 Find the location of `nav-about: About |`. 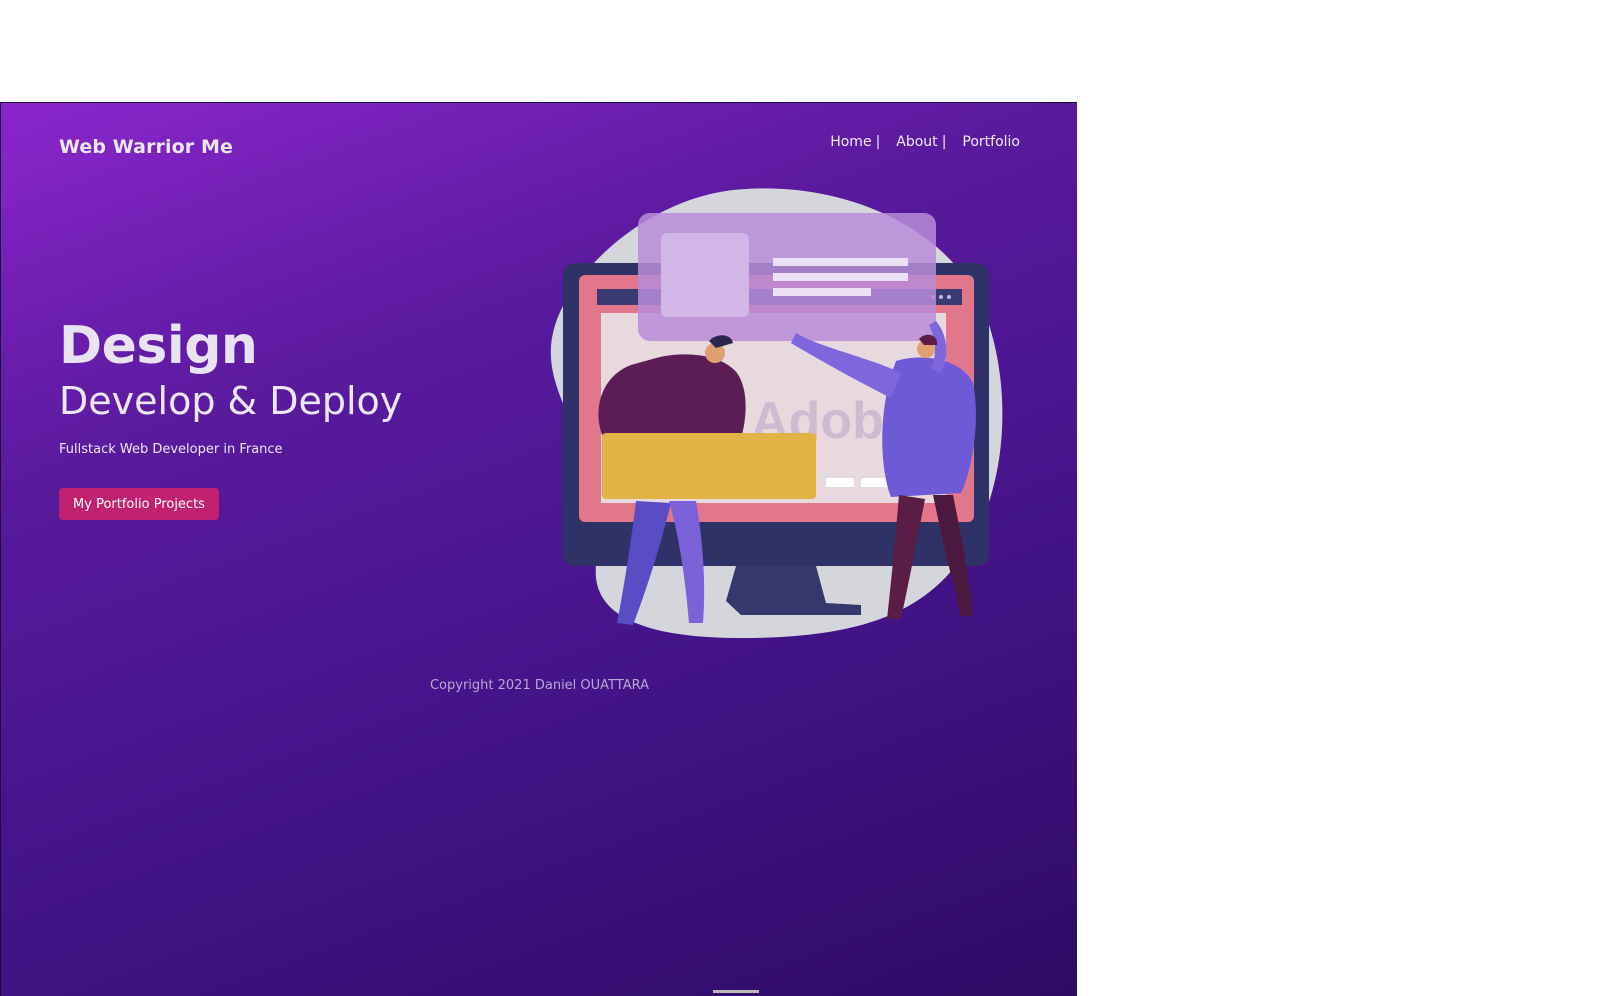

nav-about: About | is located at coordinates (921, 142).